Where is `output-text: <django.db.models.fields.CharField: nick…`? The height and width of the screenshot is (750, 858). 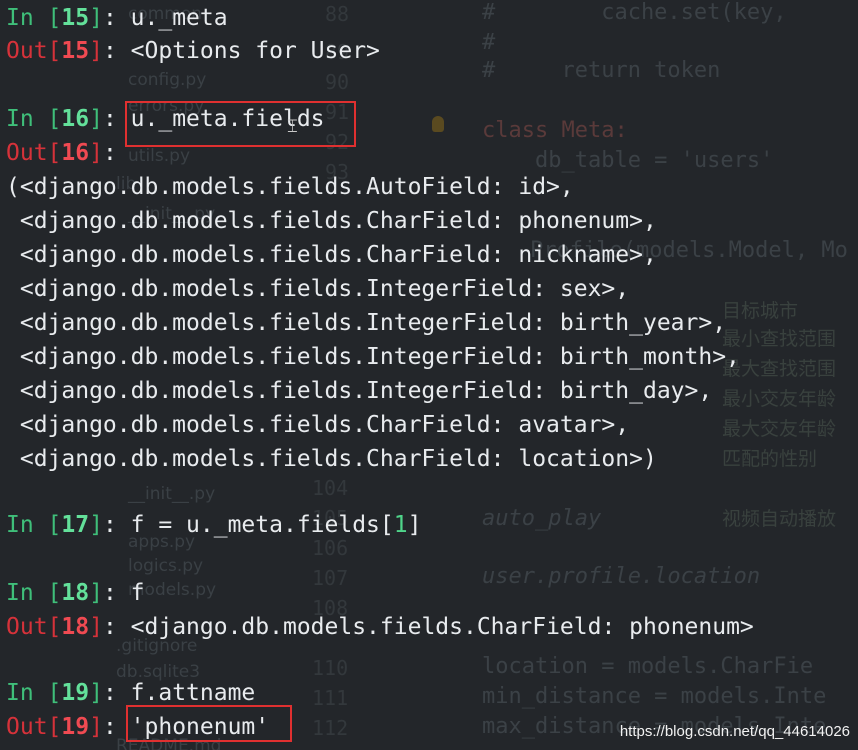
output-text: <django.db.models.fields.CharField: nick… is located at coordinates (331, 255).